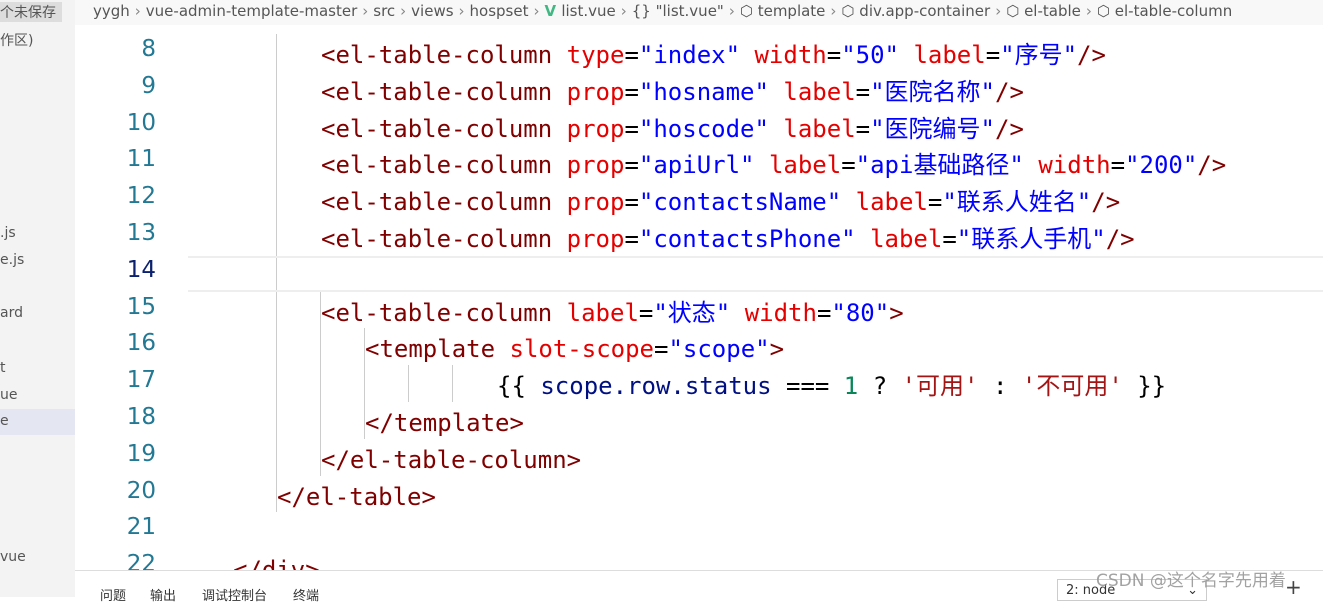 This screenshot has height=604, width=1323. I want to click on line-number: 17, so click(141, 380).